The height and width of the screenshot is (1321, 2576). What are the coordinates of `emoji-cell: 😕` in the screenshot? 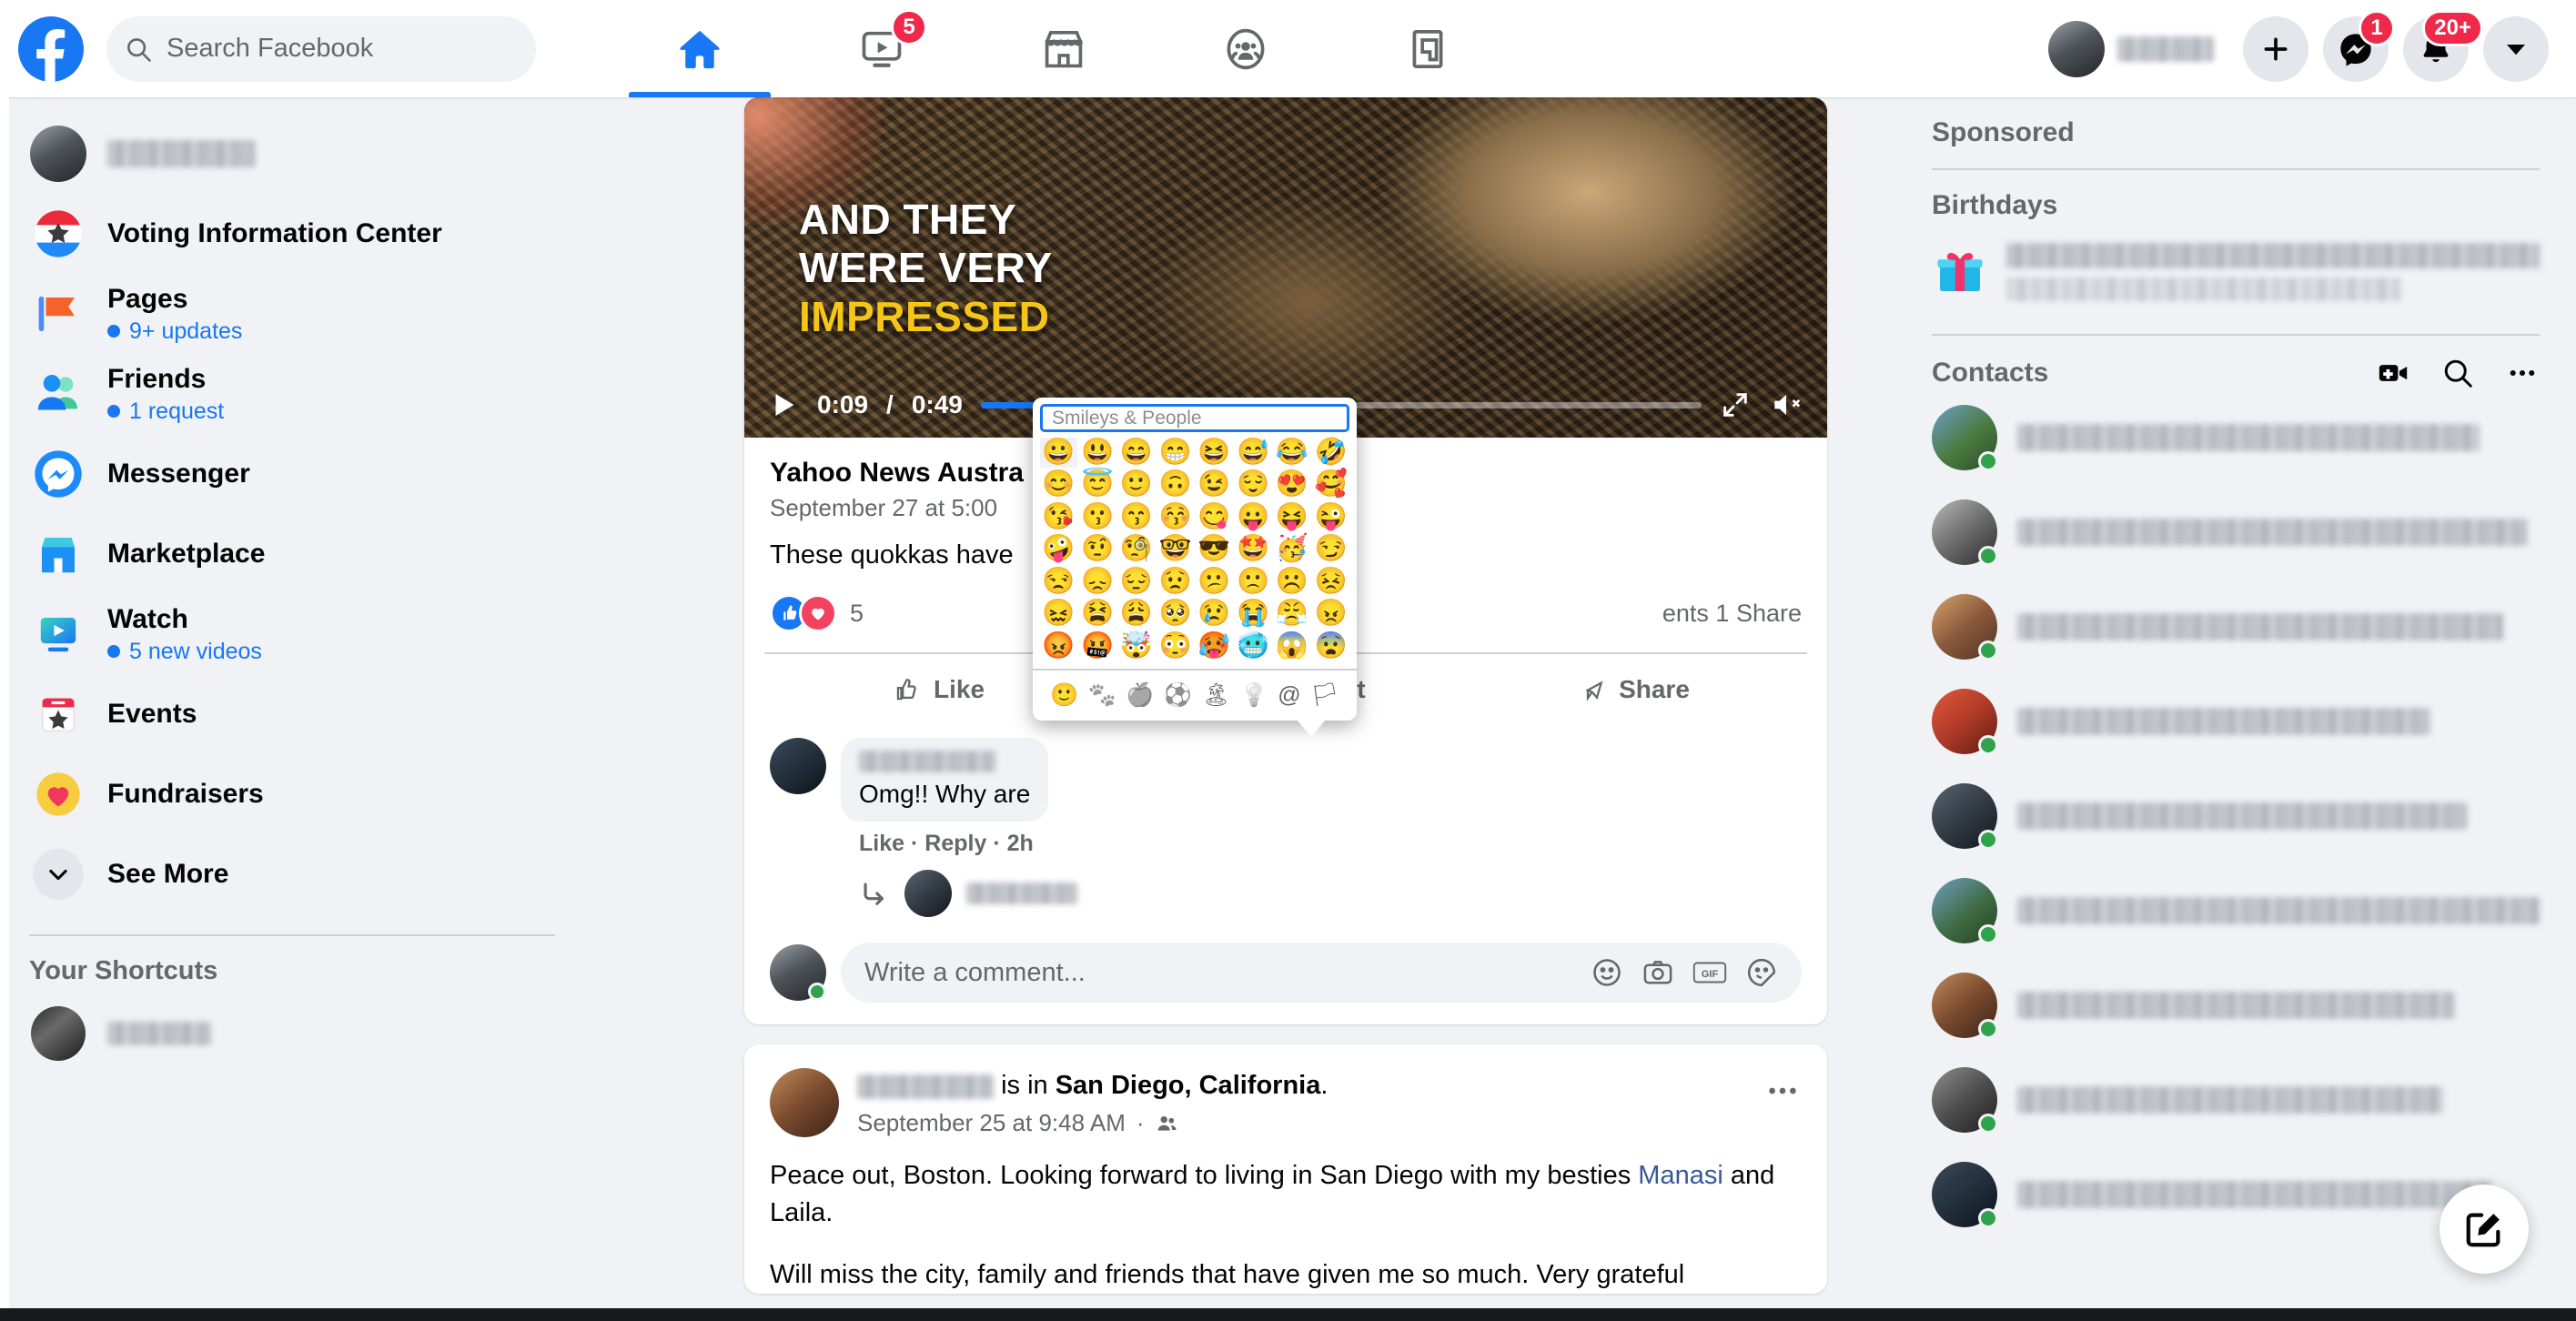 It's located at (1214, 582).